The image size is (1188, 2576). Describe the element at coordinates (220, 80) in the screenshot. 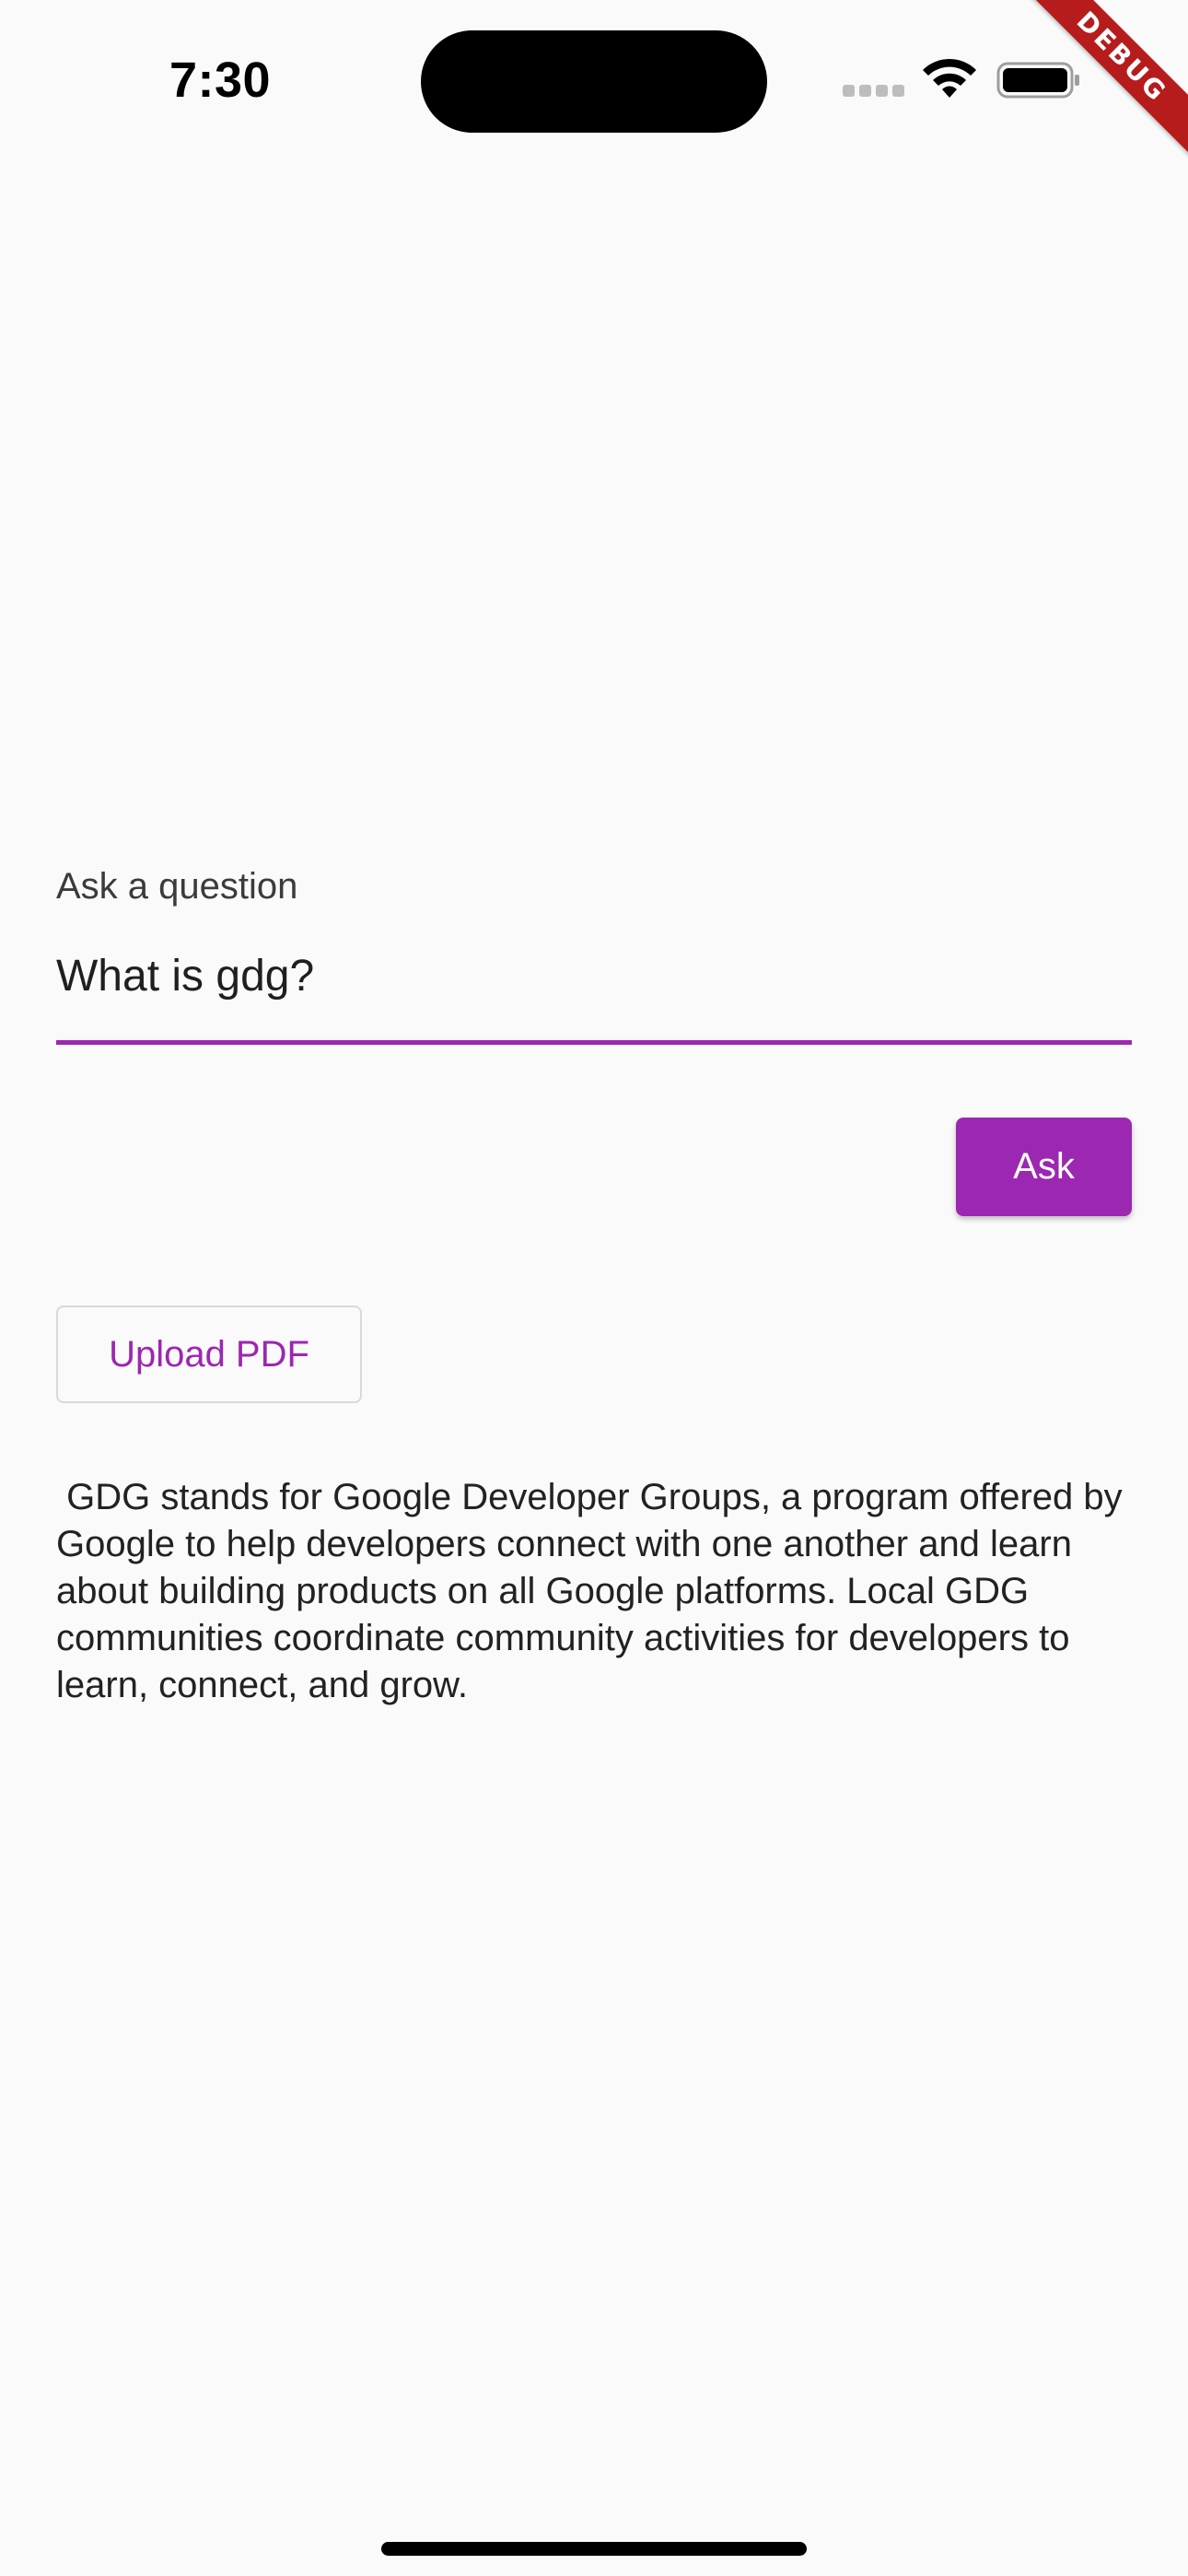

I see `status-time: 7:30` at that location.